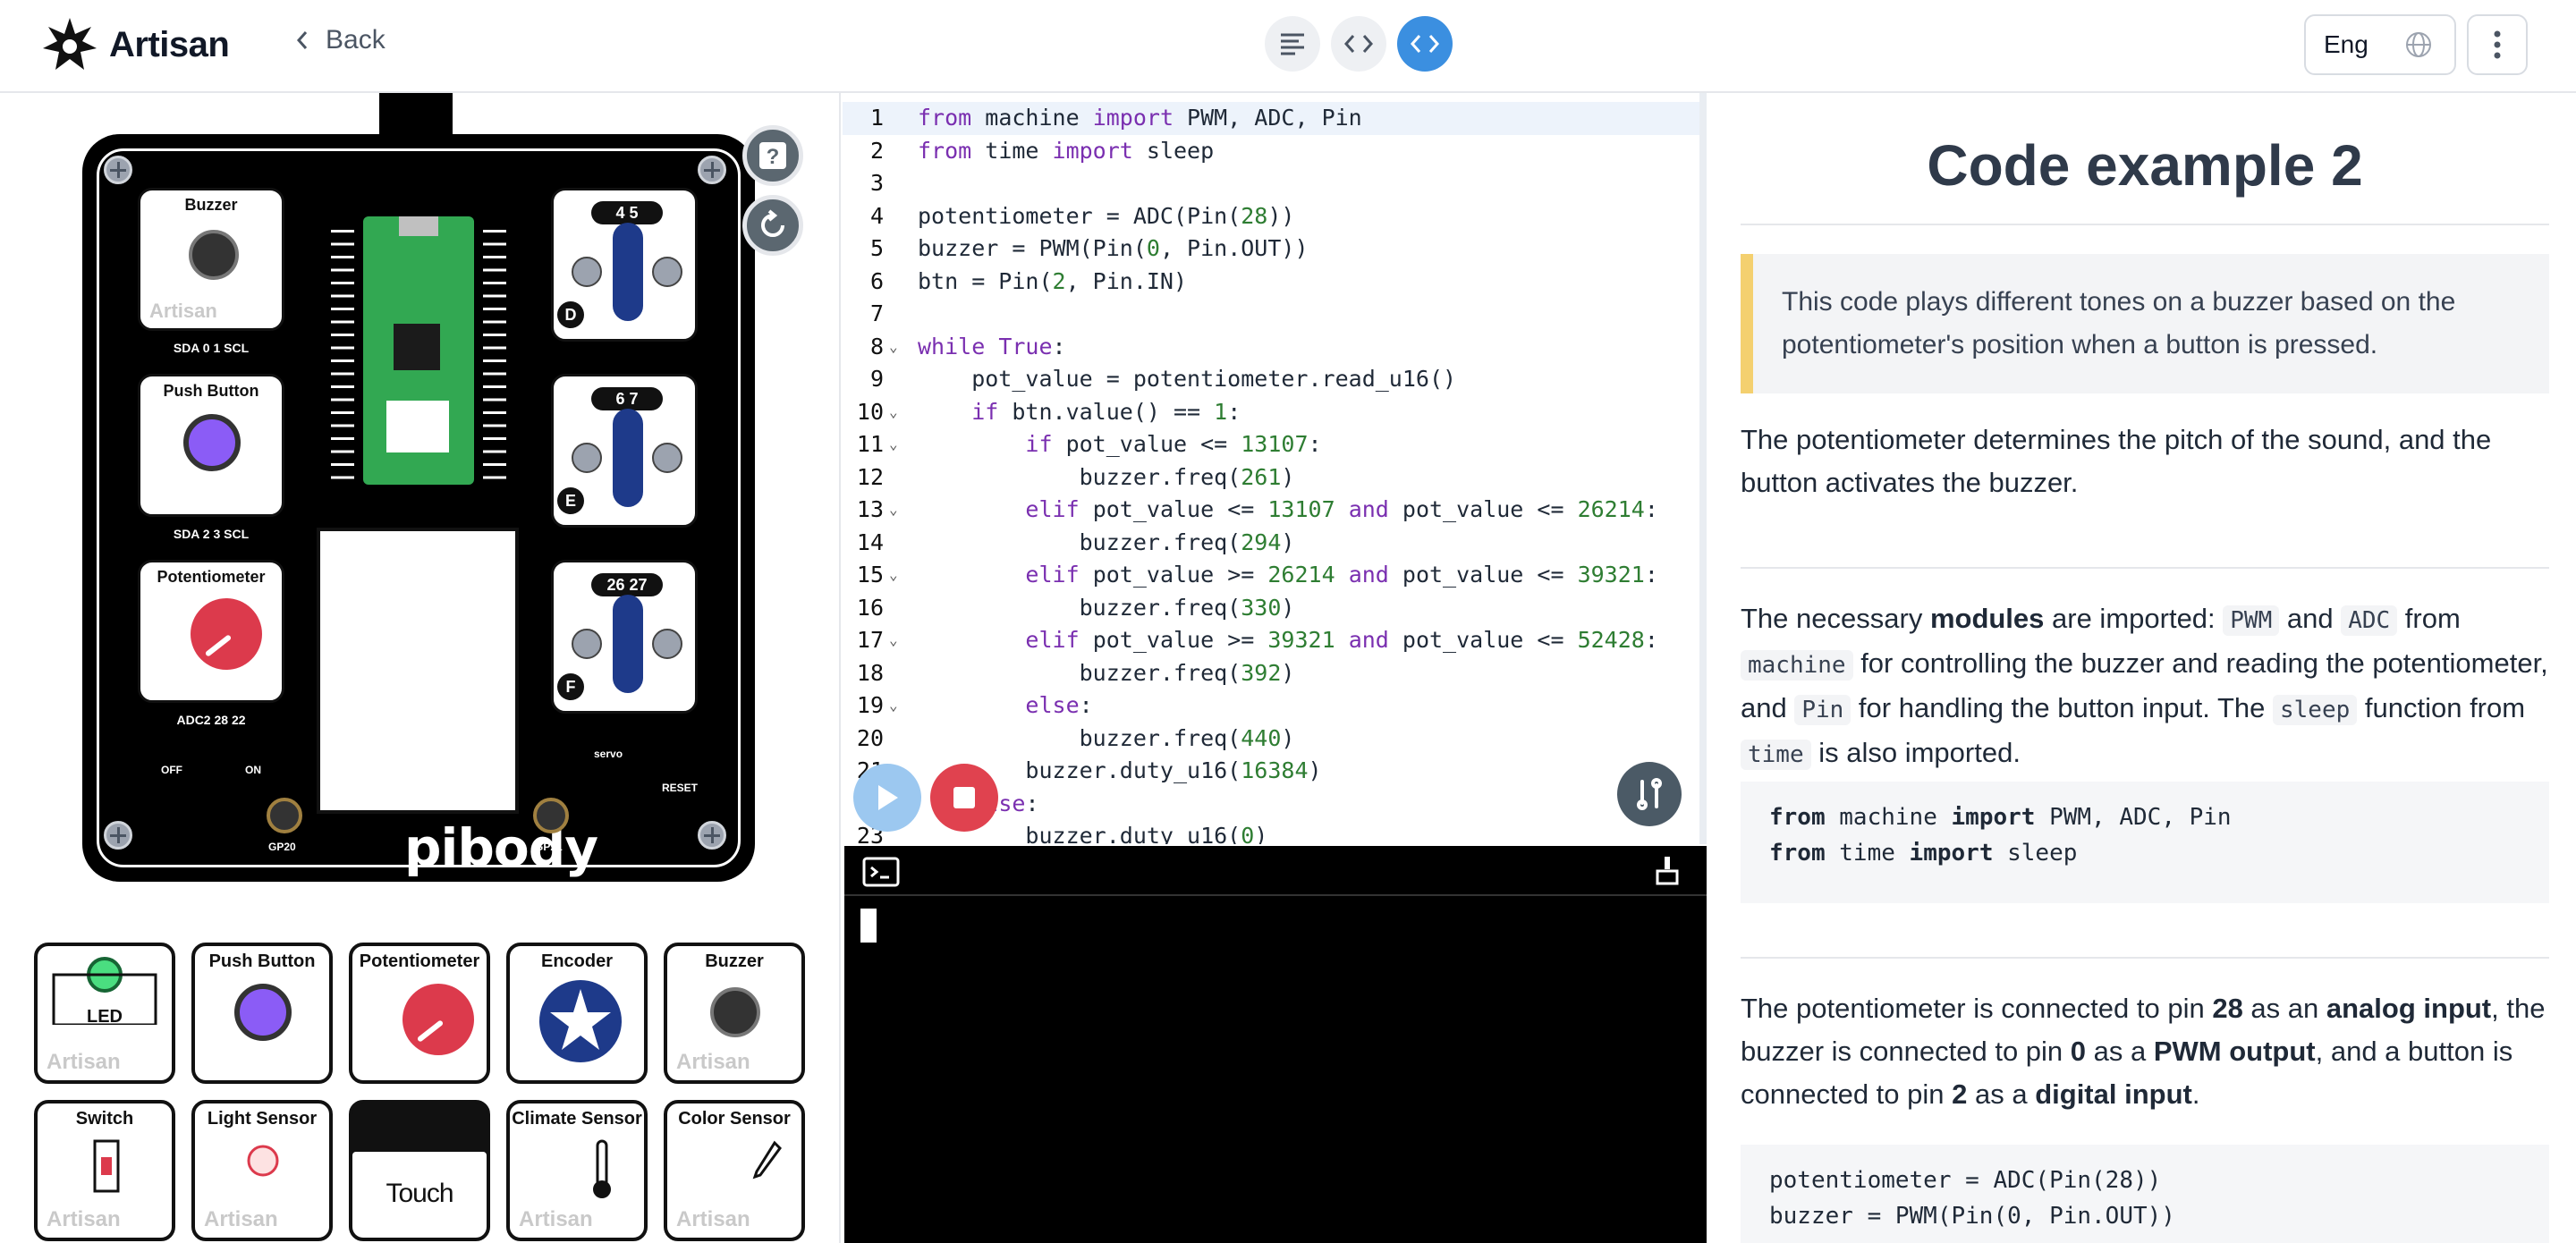 Image resolution: width=2576 pixels, height=1243 pixels. I want to click on code-line: 9 pot_value = potentiometer.read_u16(), so click(1271, 379).